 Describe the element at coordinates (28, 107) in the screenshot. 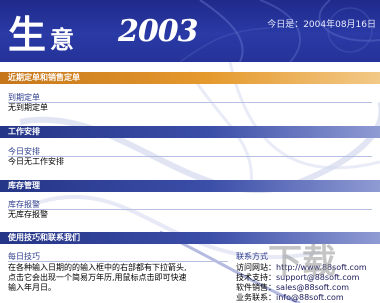

I see `orders-status: 无到期定单` at that location.